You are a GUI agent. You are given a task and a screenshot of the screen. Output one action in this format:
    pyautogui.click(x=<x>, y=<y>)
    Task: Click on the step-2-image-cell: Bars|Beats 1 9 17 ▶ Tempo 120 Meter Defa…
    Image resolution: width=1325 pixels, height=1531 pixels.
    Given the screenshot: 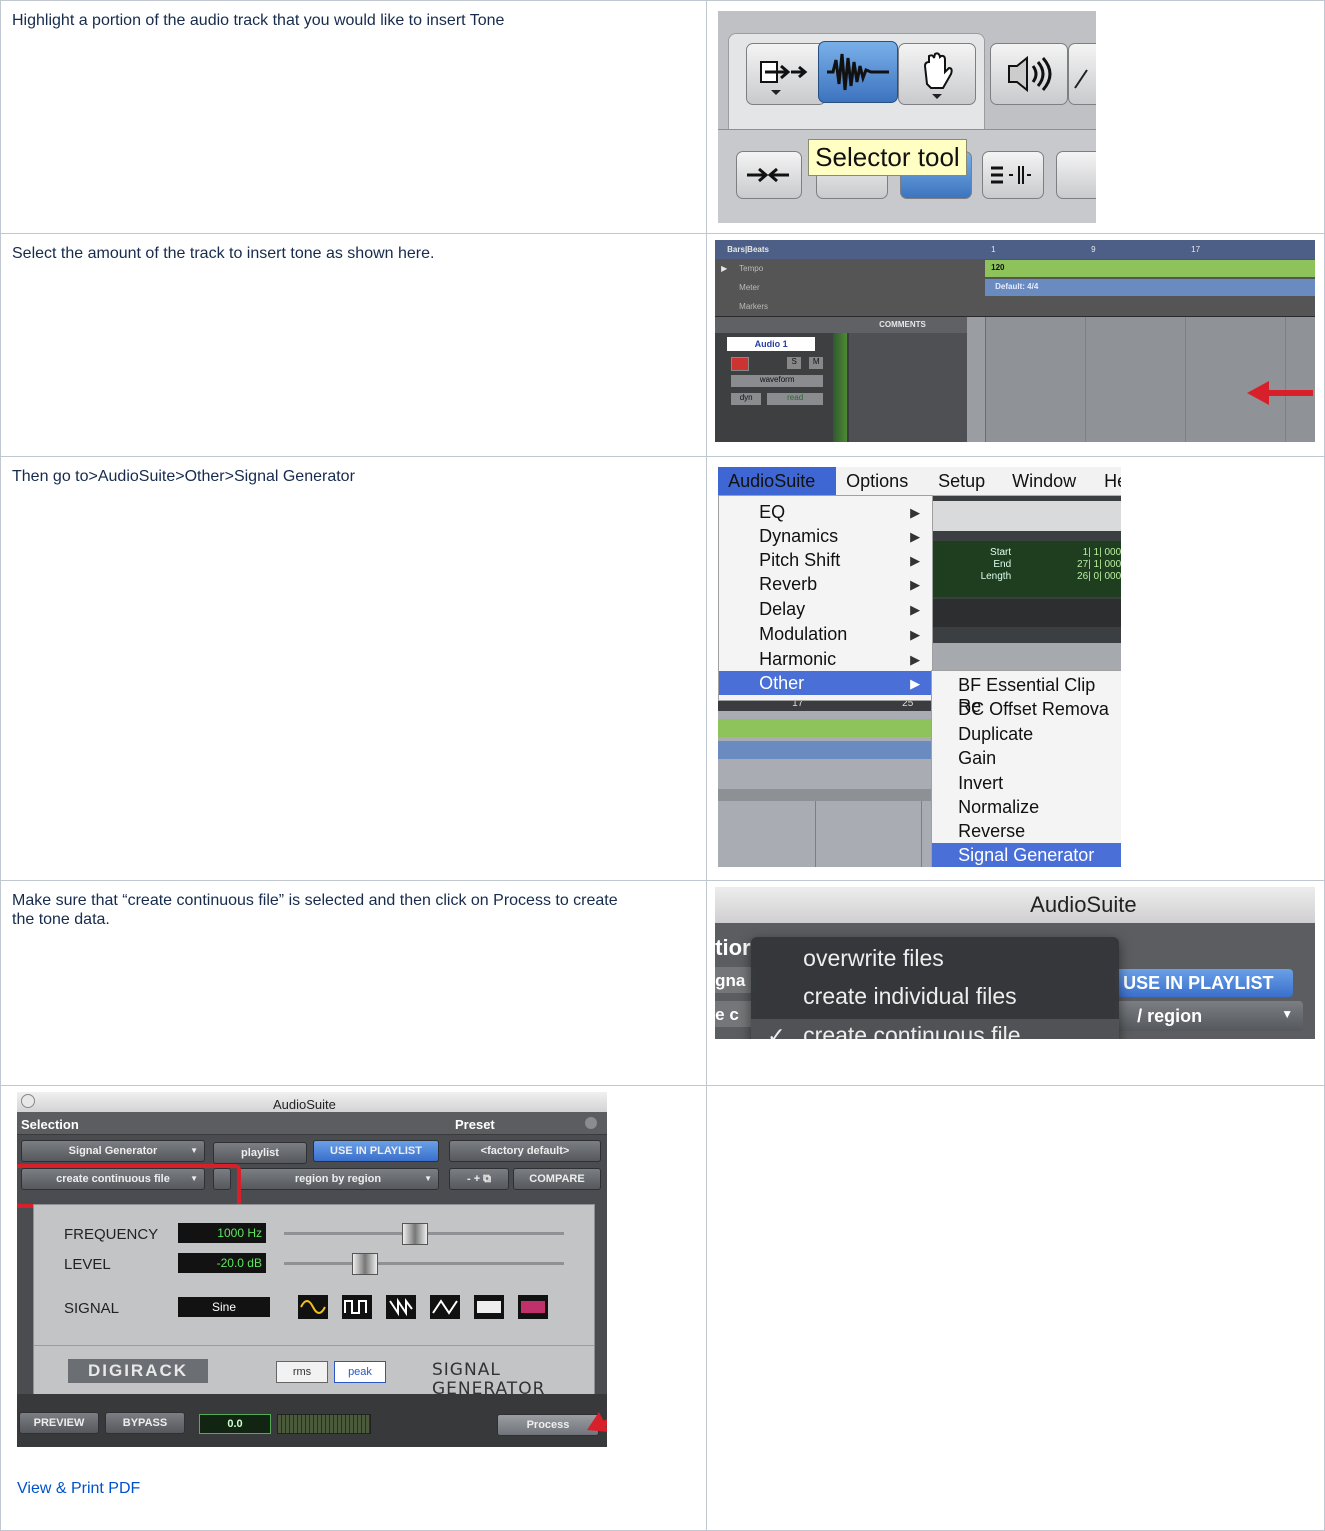 What is the action you would take?
    pyautogui.click(x=1015, y=345)
    